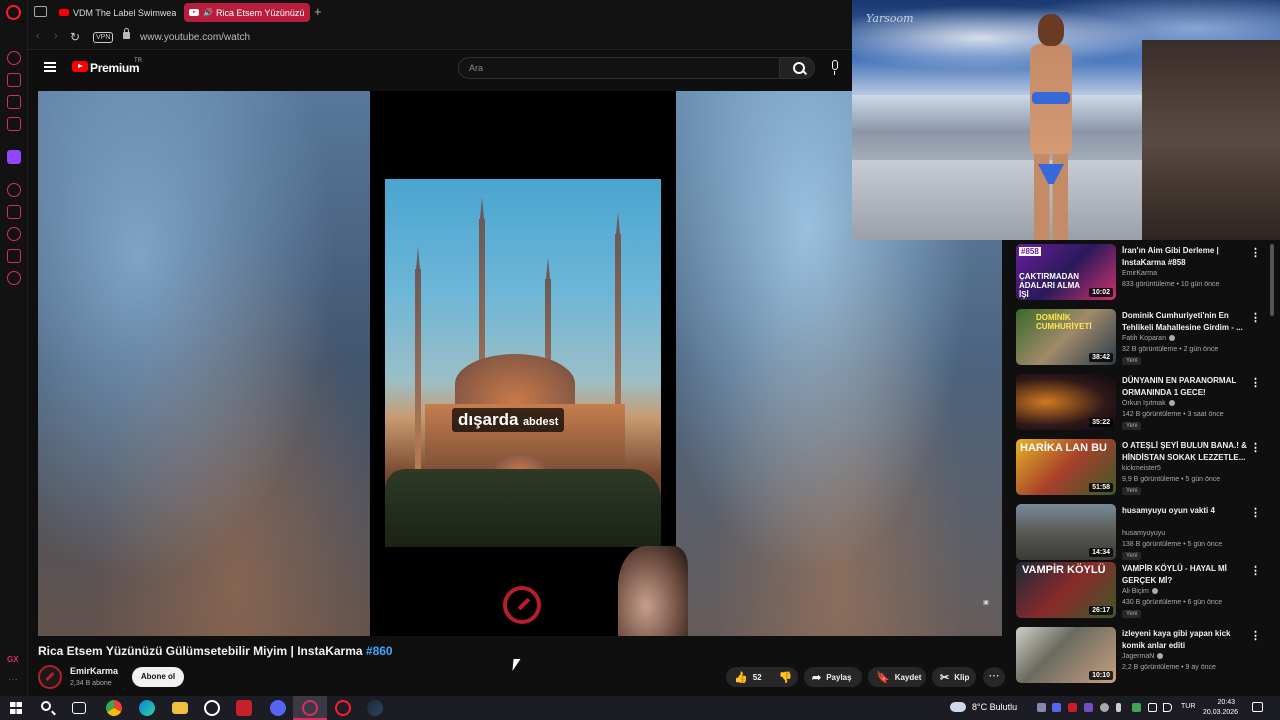 The image size is (1280, 720). I want to click on bookmarks-icon, so click(14, 212).